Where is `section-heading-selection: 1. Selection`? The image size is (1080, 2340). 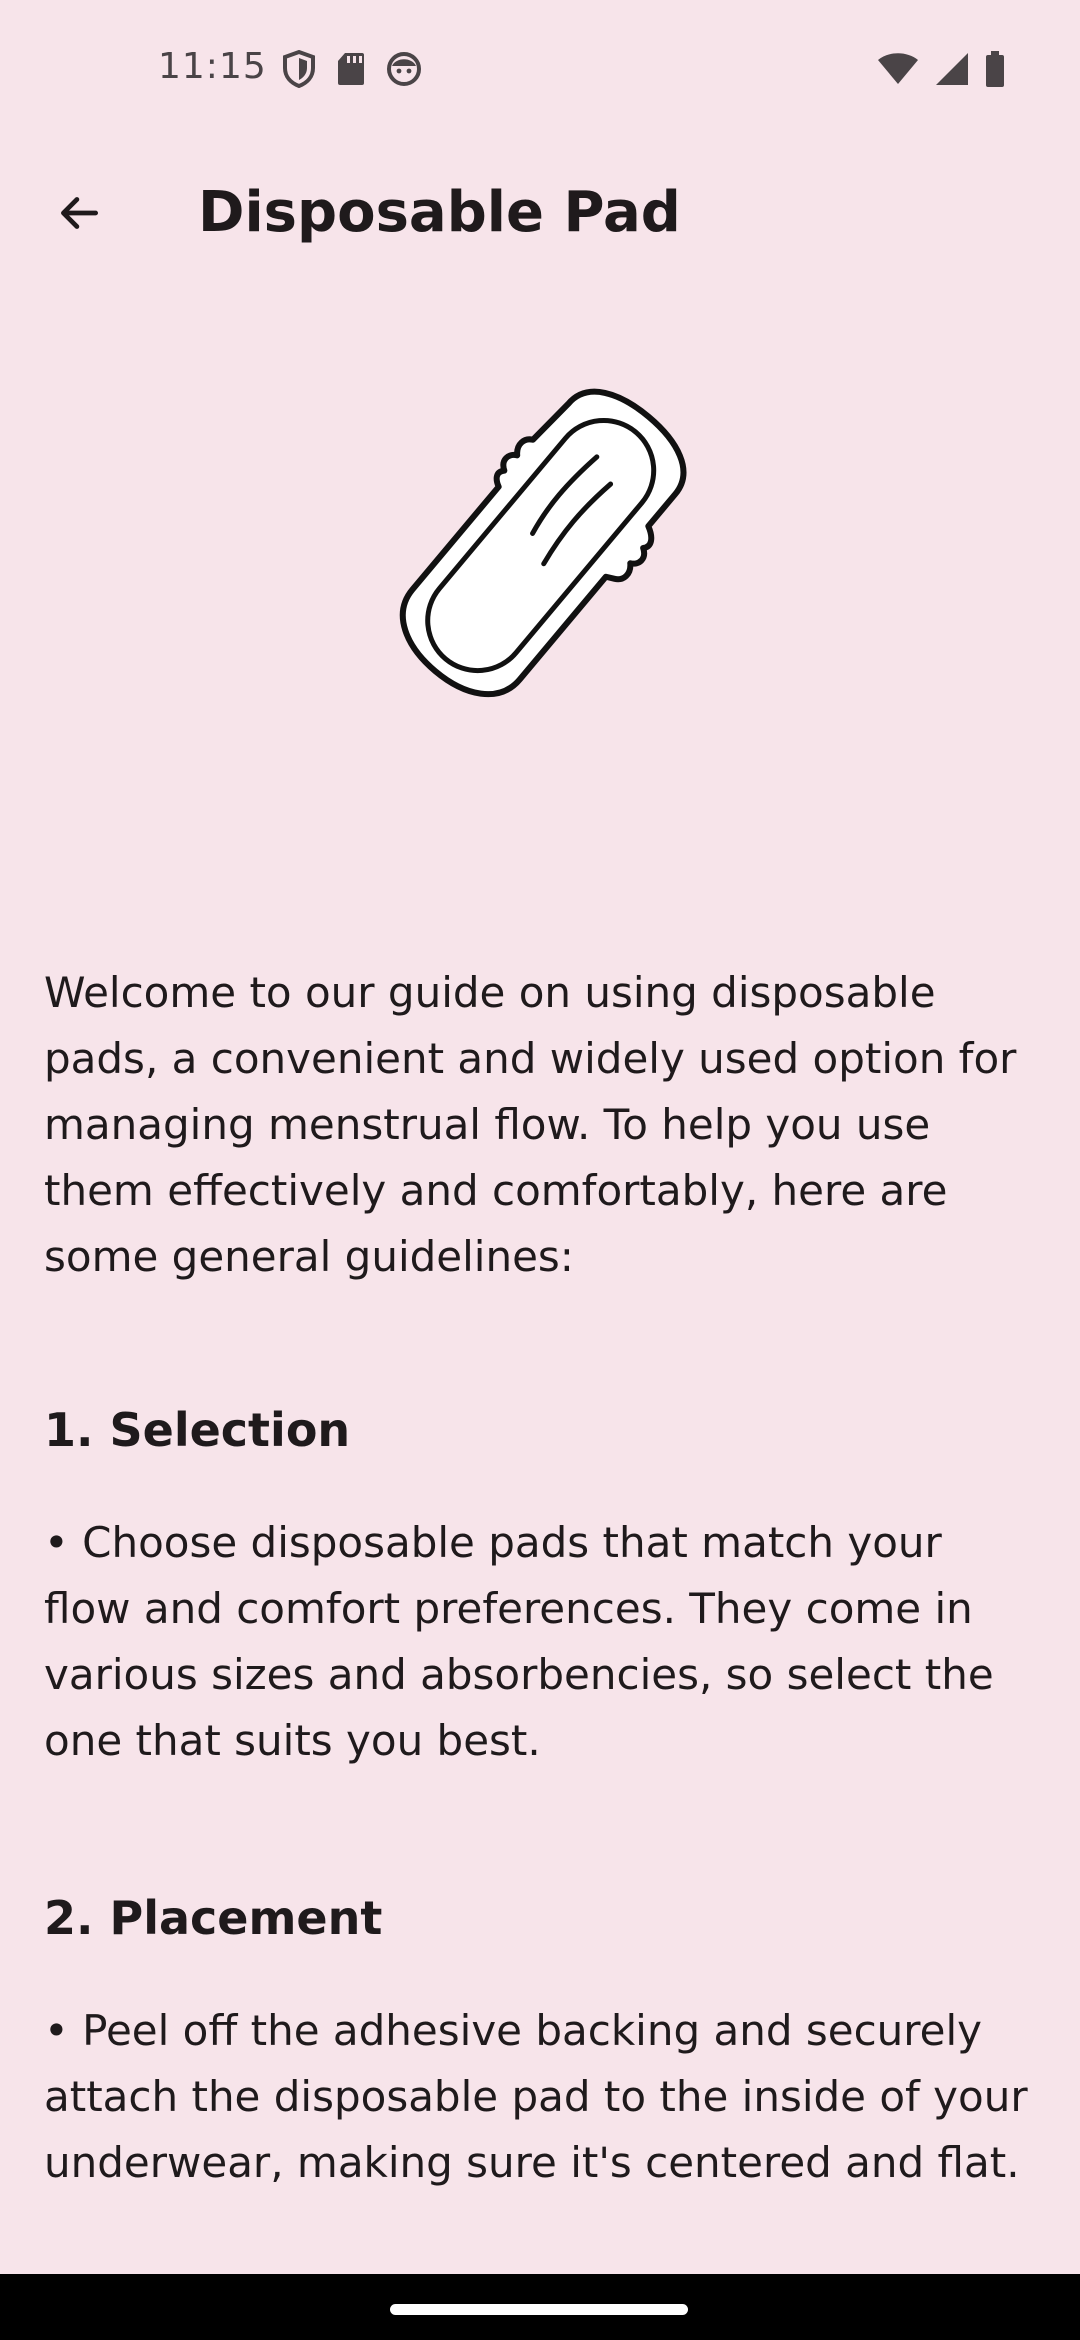
section-heading-selection: 1. Selection is located at coordinates (197, 1430).